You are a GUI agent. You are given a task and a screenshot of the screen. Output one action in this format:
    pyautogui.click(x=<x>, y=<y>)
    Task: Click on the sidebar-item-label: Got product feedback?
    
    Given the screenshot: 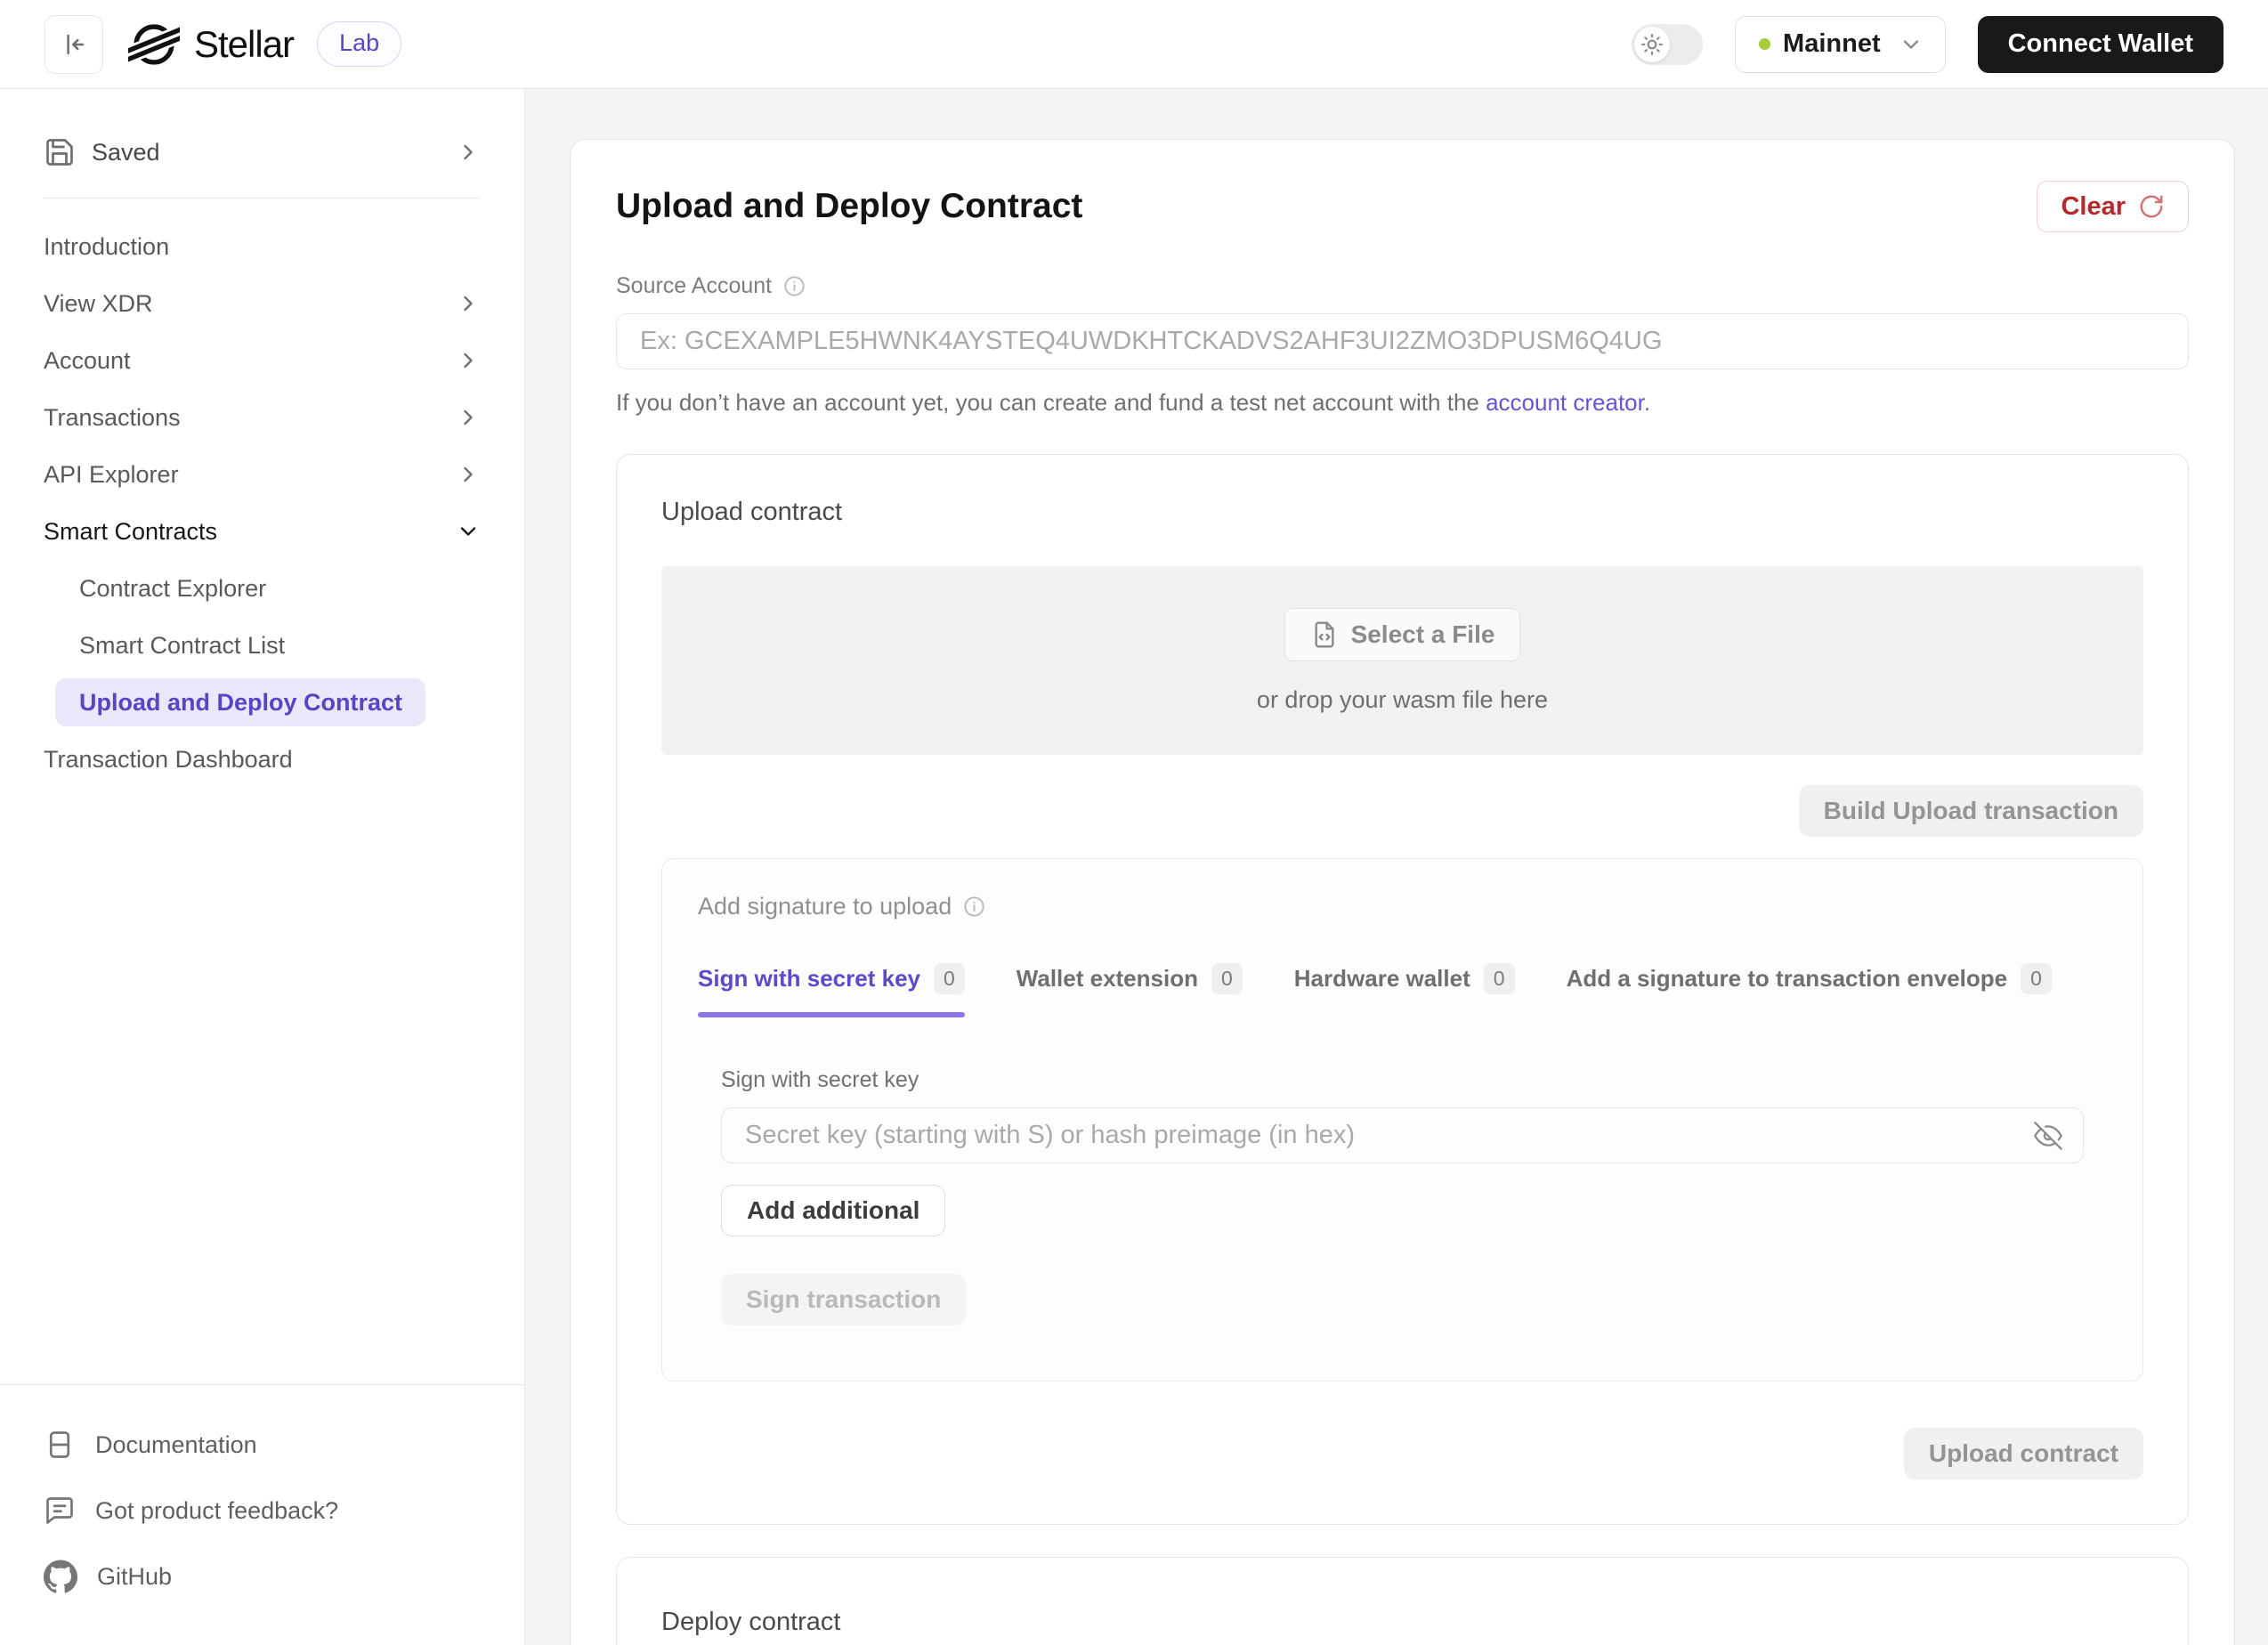 What is the action you would take?
    pyautogui.click(x=217, y=1510)
    